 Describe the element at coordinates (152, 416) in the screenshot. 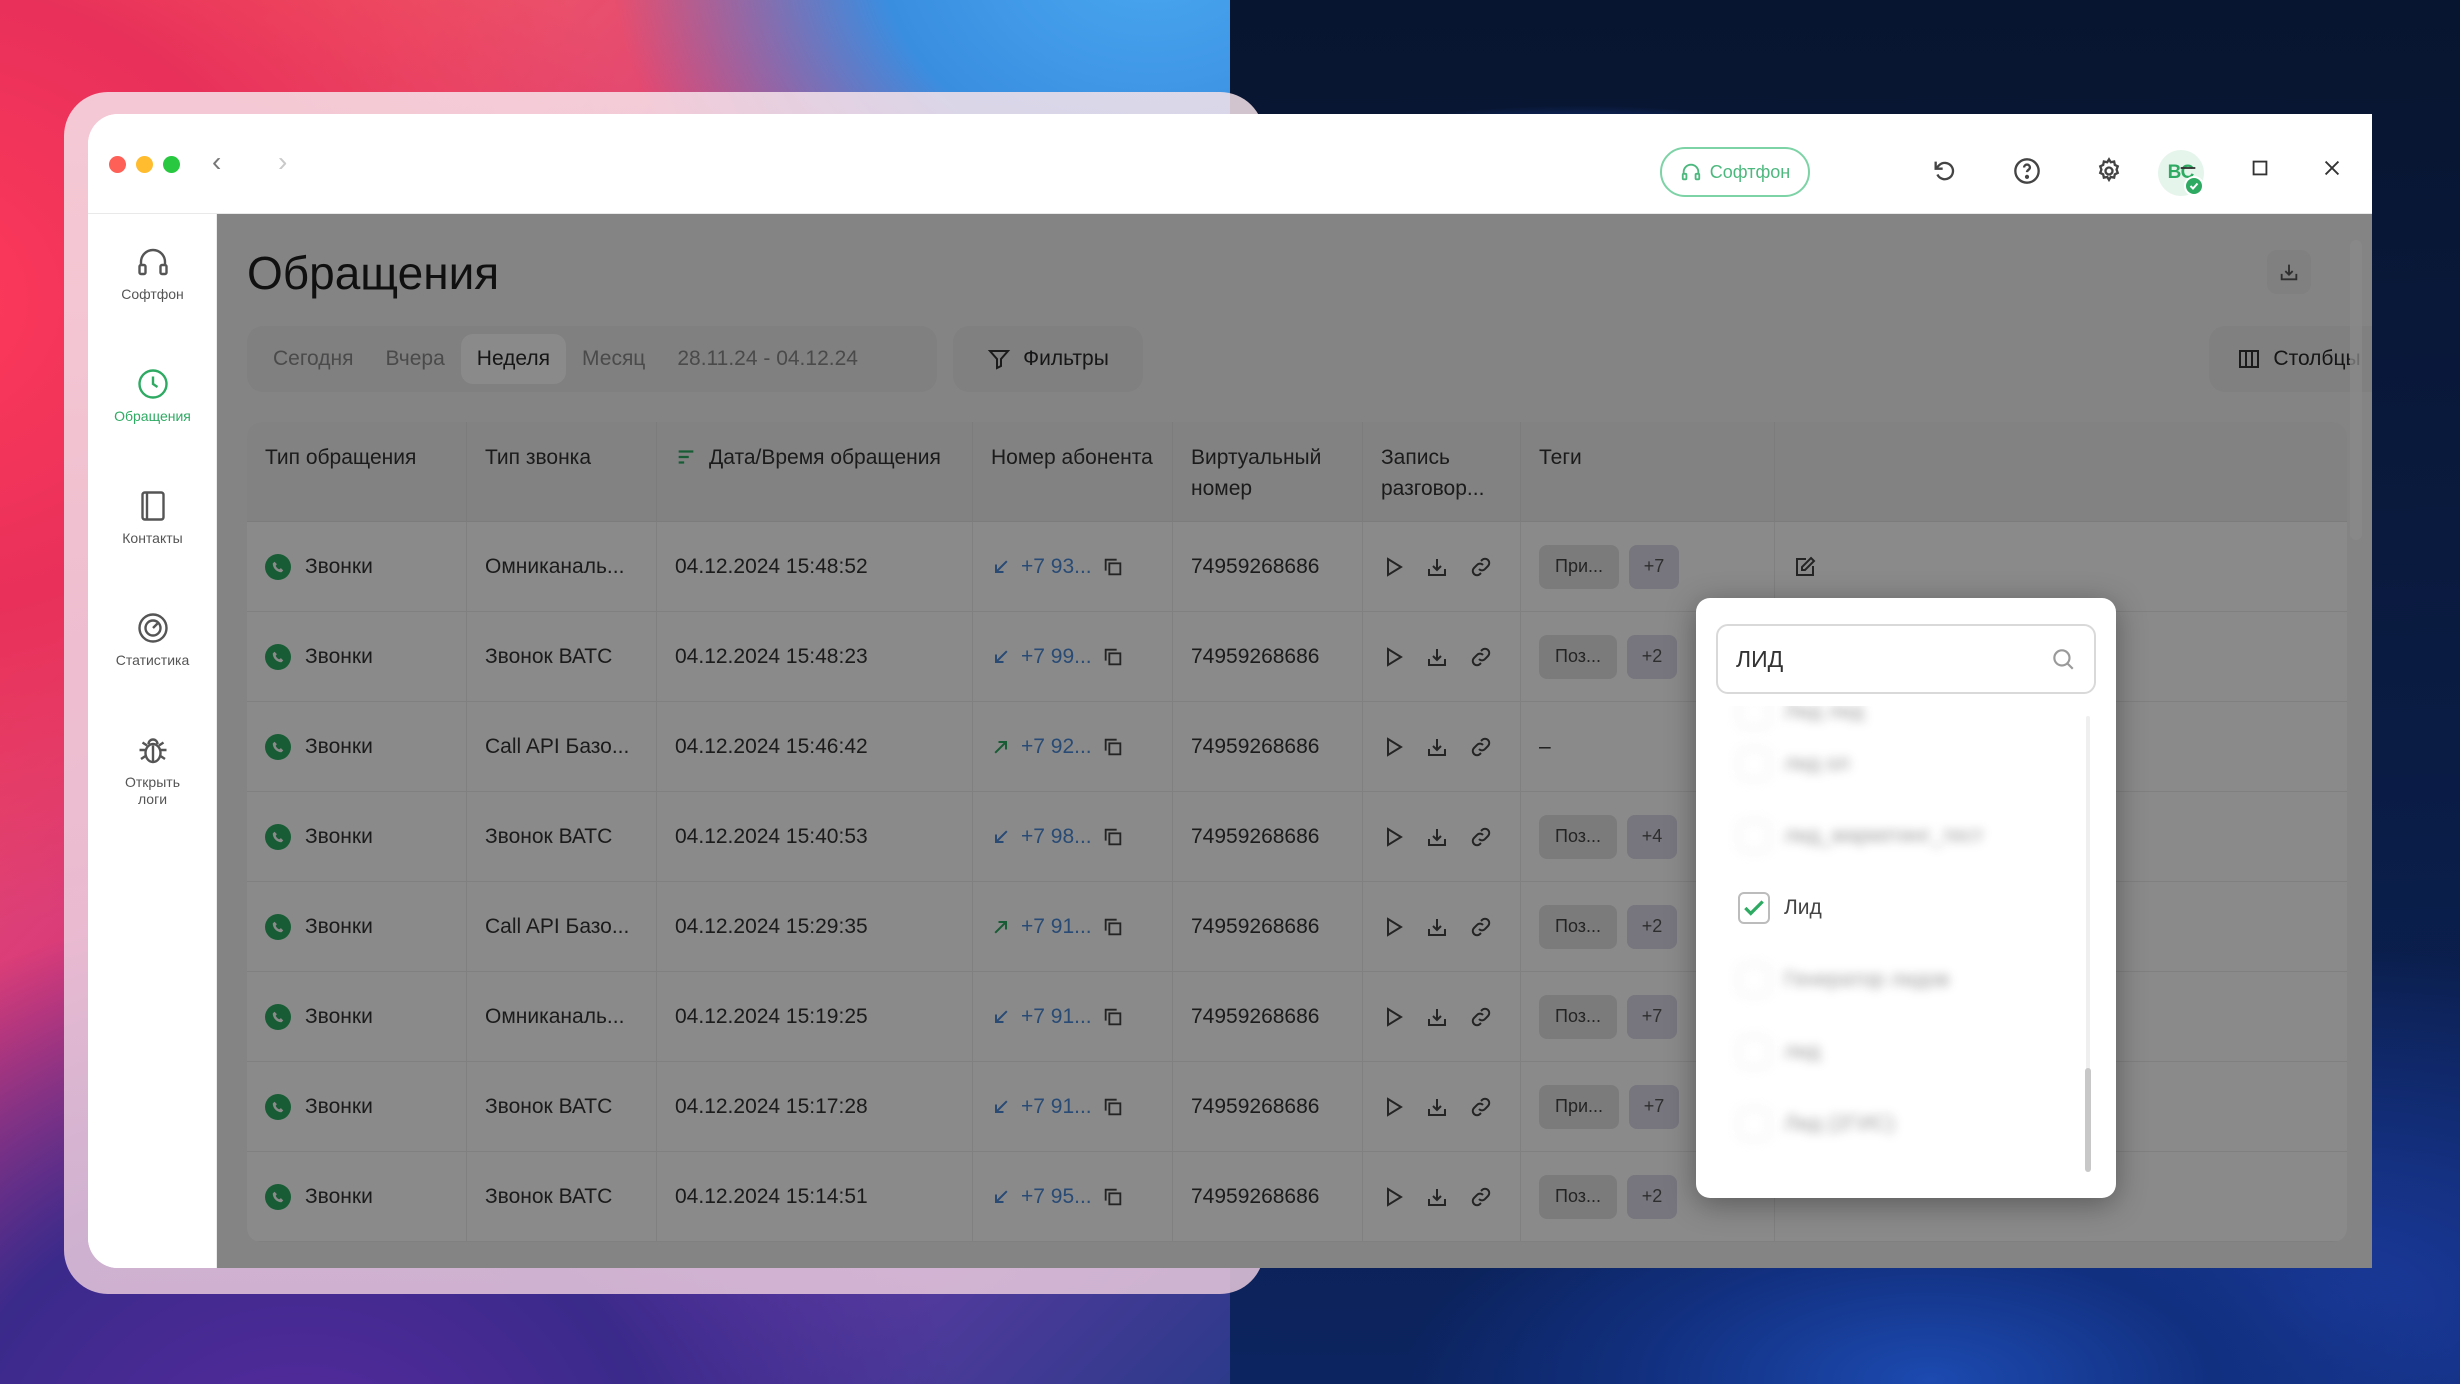

I see `sidebar-item-label: Обращения` at that location.